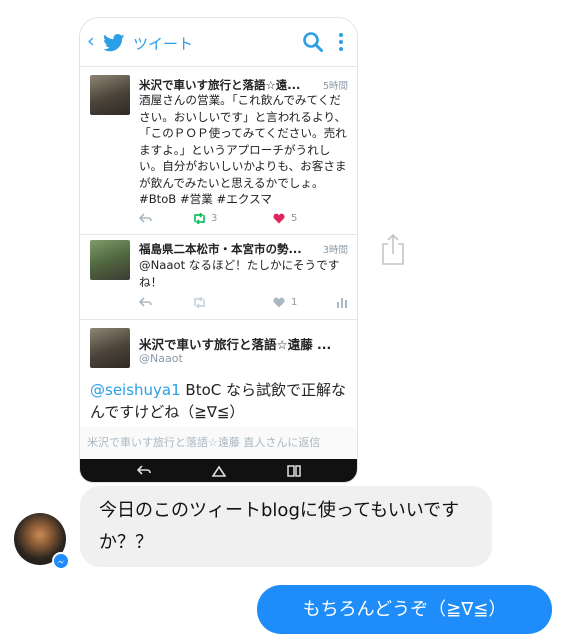 This screenshot has width=583, height=640. Describe the element at coordinates (341, 42) in the screenshot. I see `more-vertical-icon` at that location.